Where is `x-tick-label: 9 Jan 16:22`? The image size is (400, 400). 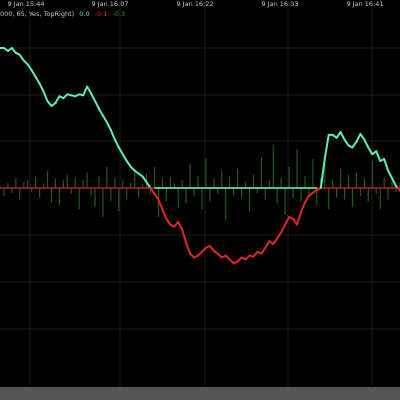
x-tick-label: 9 Jan 16:22 is located at coordinates (194, 4).